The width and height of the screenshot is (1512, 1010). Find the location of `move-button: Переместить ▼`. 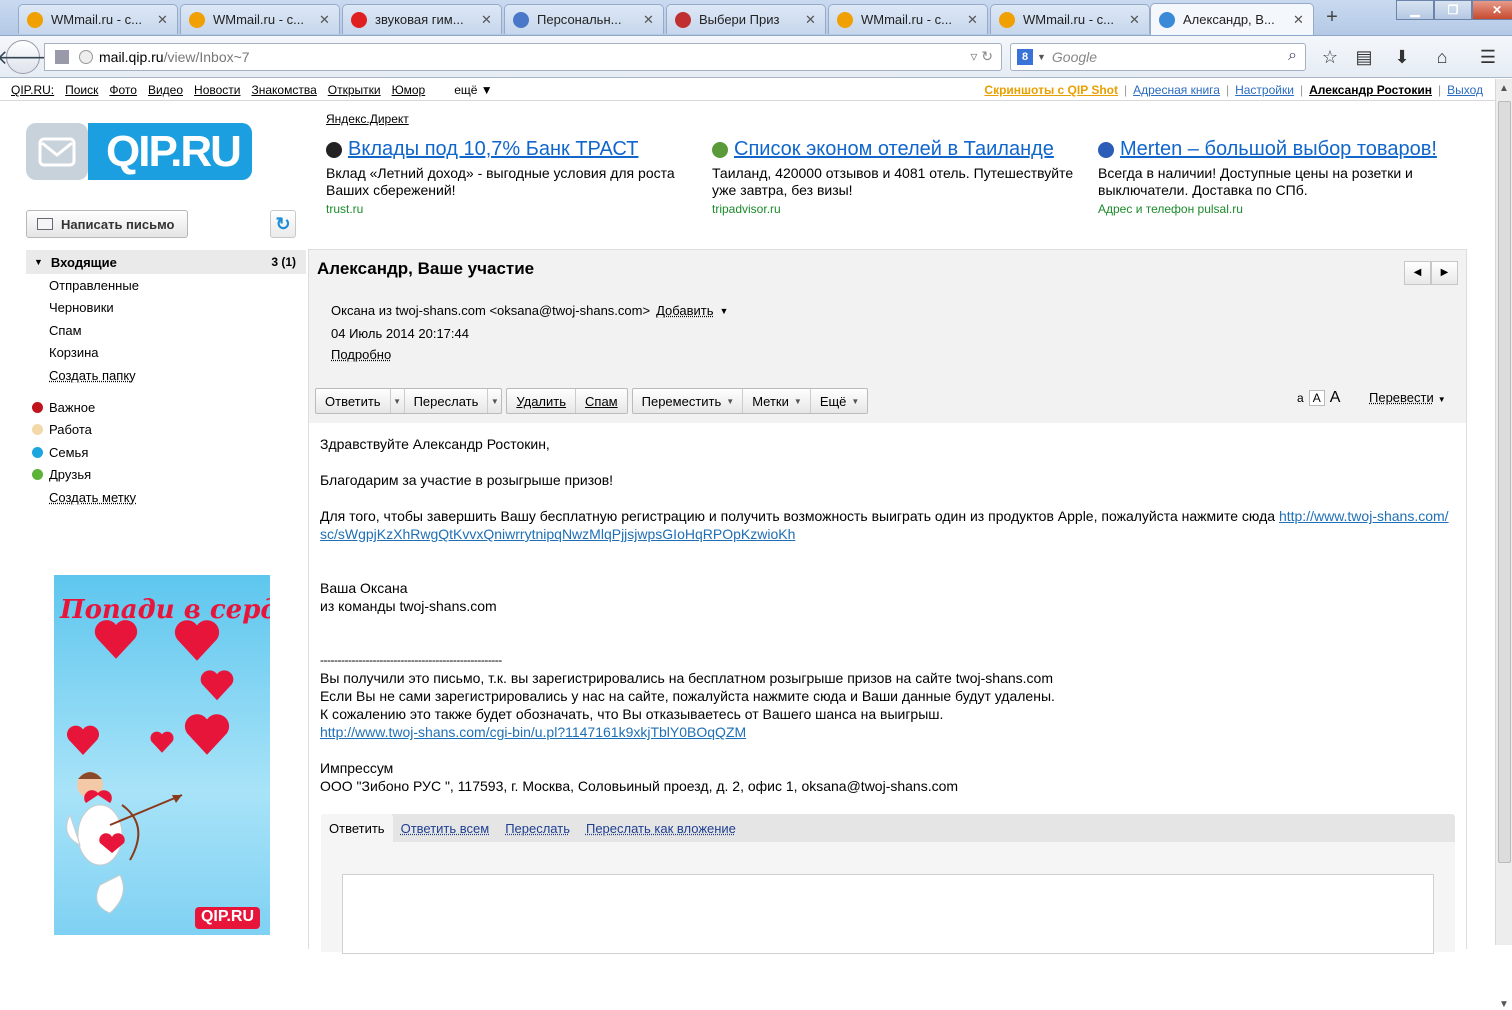

move-button: Переместить ▼ is located at coordinates (688, 401).